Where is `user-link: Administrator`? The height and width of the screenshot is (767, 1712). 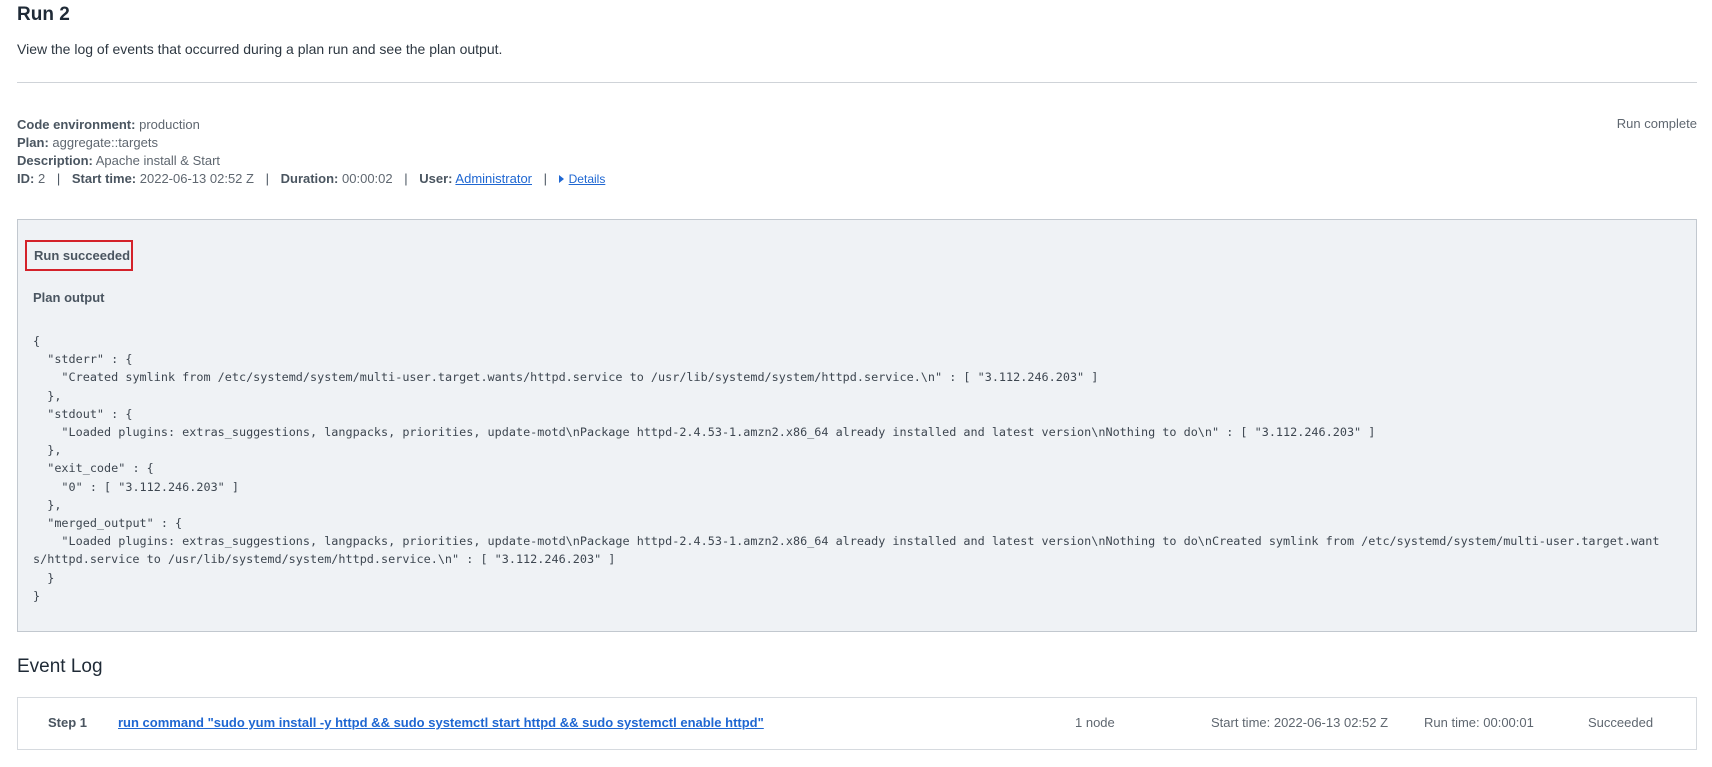 user-link: Administrator is located at coordinates (493, 178).